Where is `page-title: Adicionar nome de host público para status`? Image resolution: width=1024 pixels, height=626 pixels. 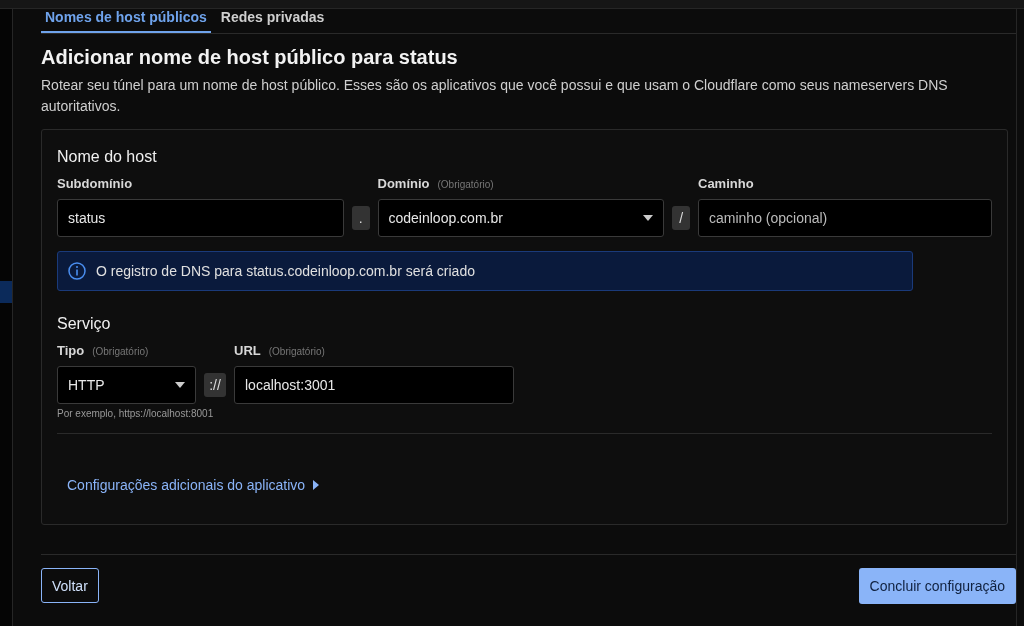
page-title: Adicionar nome de host público para status is located at coordinates (250, 57).